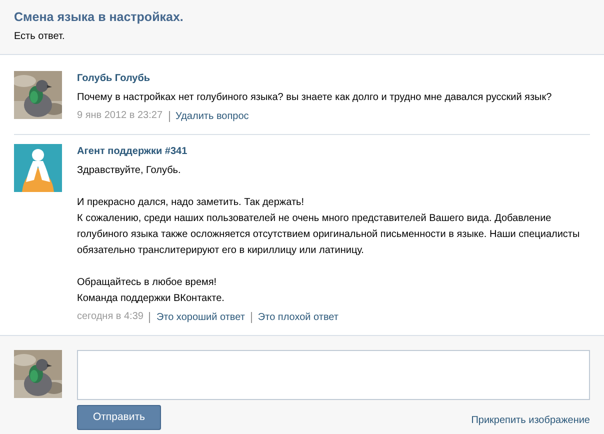 This screenshot has width=604, height=434. What do you see at coordinates (329, 235) in the screenshot?
I see `message-text: К сожалению, среди наших пользователей не очень много представителей Вашего вида. Добавление голубиного языка также осложняется отсутствием оригинальной письменности в языке. Наши специалисты обязательно транслитерируют его в кириллицу или латиницу.` at bounding box center [329, 235].